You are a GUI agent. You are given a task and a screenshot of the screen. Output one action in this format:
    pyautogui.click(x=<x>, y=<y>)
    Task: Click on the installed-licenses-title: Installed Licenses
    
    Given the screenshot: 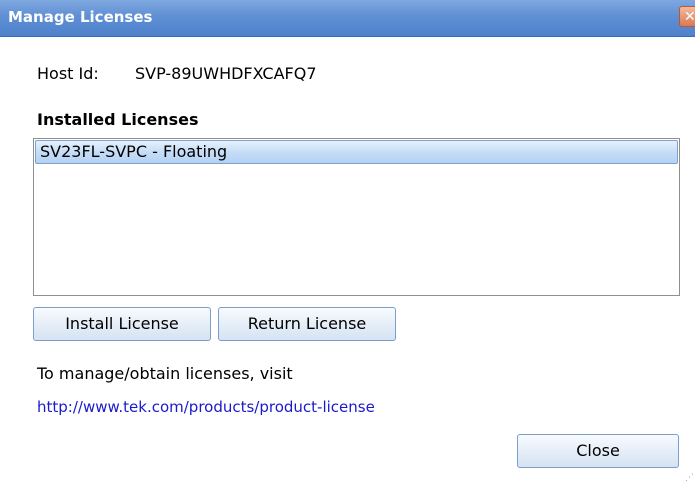 What is the action you would take?
    pyautogui.click(x=118, y=119)
    